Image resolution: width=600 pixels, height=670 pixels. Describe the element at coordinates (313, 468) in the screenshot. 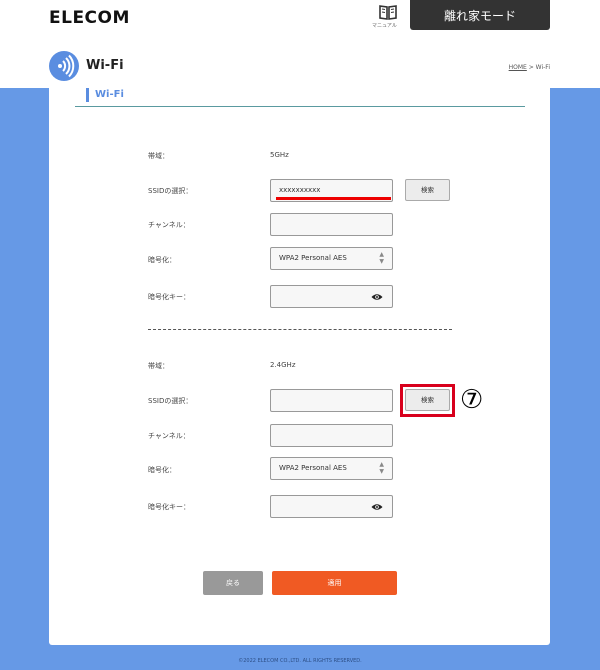

I see `encryption-select-value-24g: WPA2 Personal AES` at that location.